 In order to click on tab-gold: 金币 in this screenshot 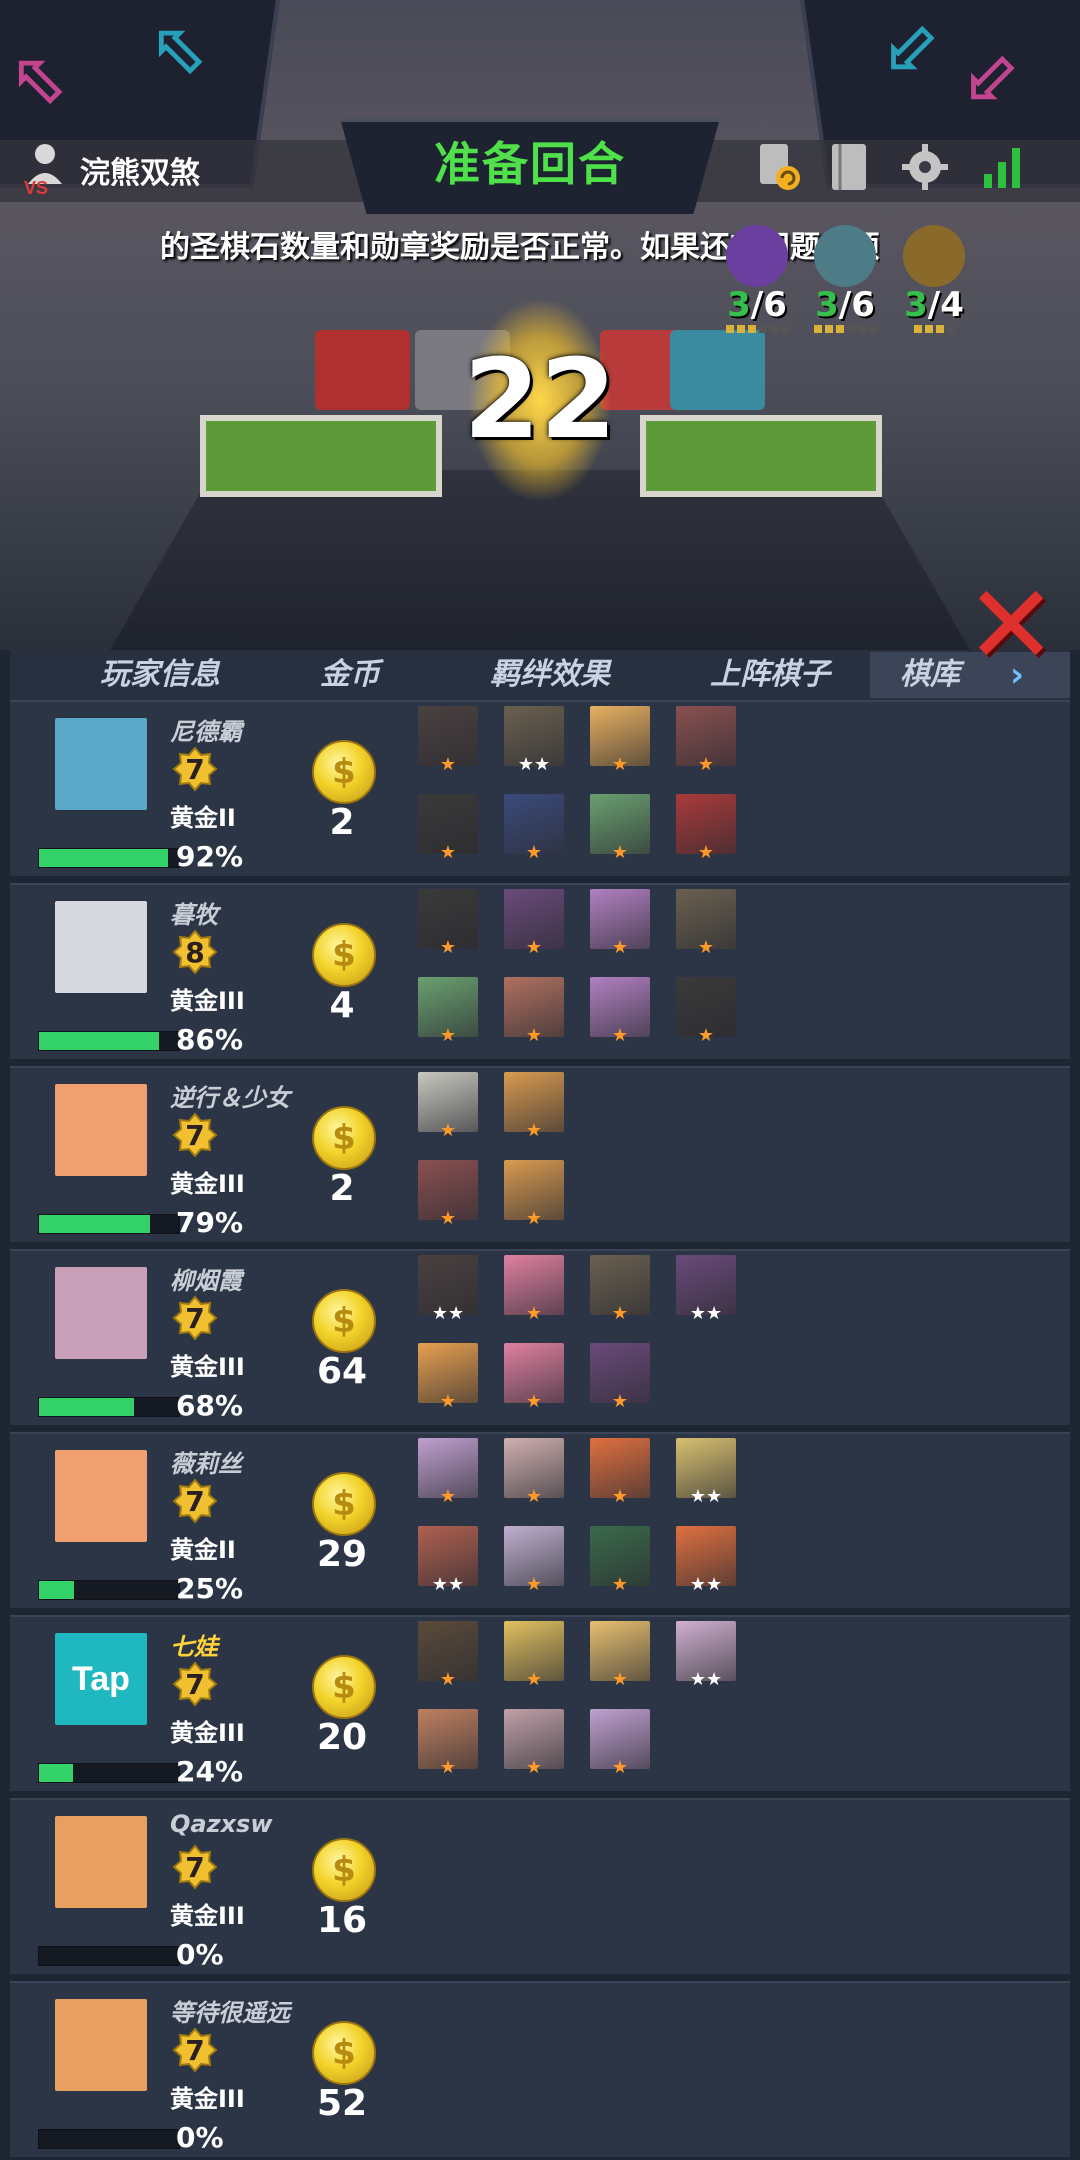, I will do `click(350, 675)`.